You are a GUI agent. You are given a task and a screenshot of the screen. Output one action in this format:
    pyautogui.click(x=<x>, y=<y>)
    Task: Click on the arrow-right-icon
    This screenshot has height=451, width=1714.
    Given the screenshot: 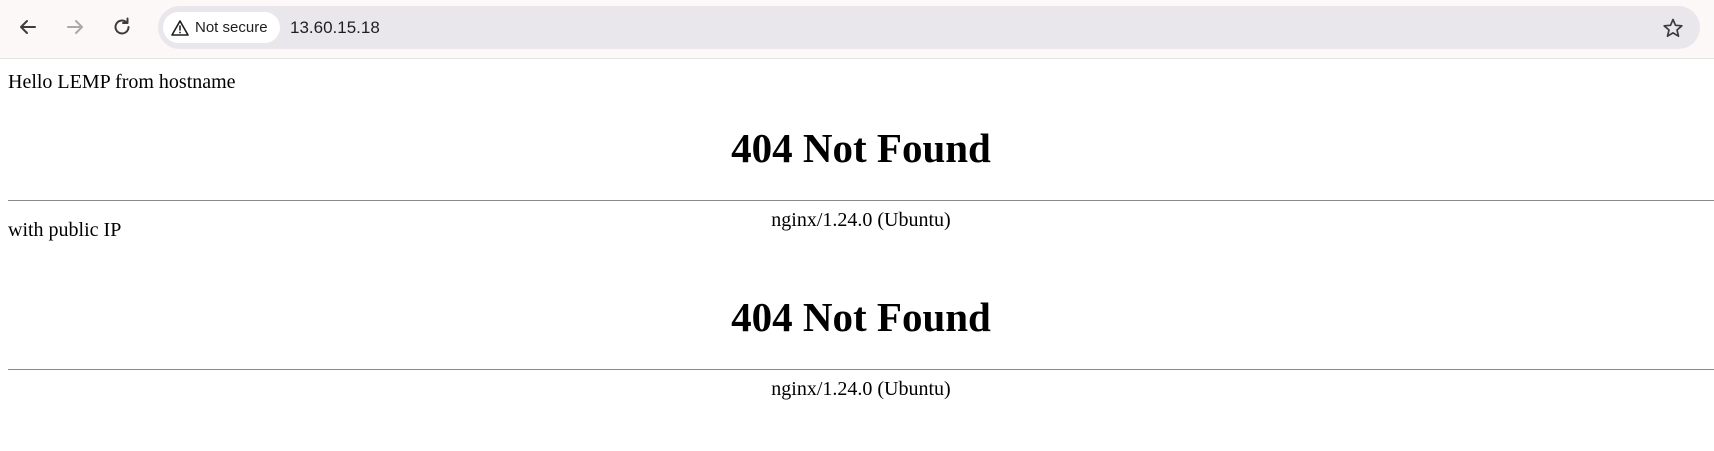 What is the action you would take?
    pyautogui.click(x=75, y=27)
    